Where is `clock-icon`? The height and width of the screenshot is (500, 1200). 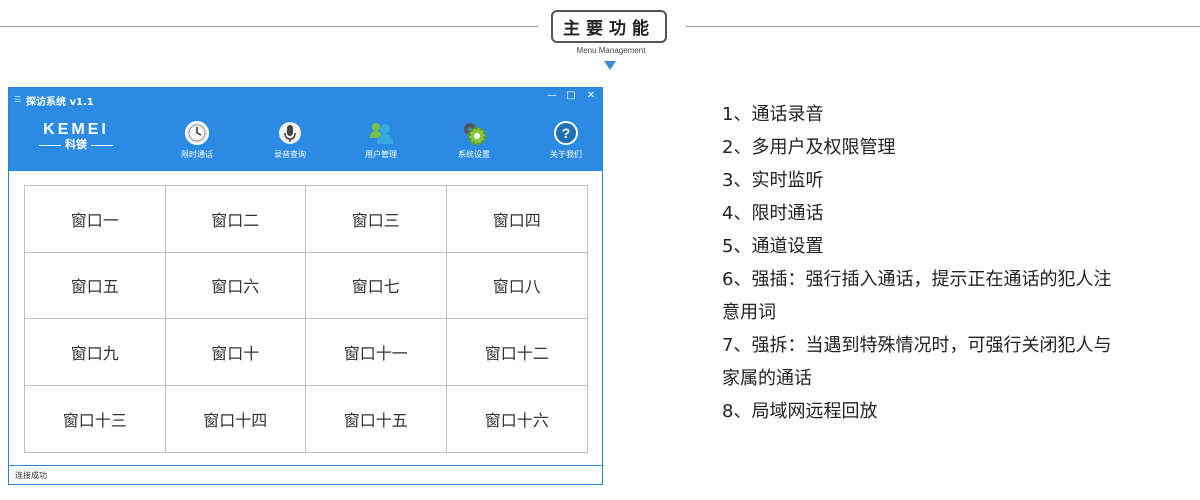
clock-icon is located at coordinates (197, 133).